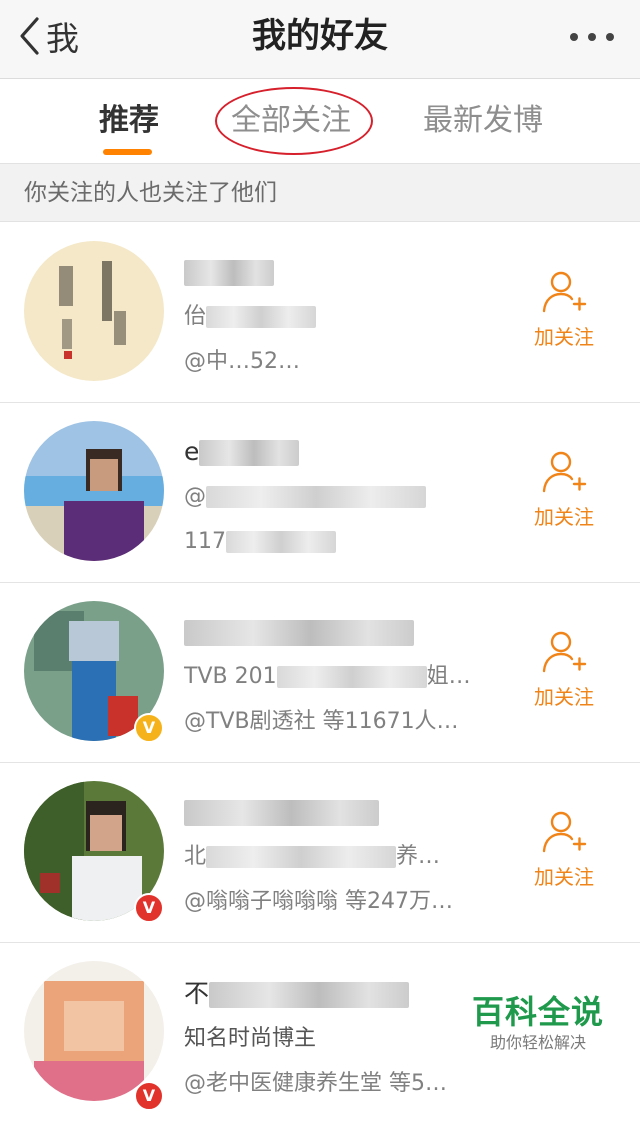 This screenshot has width=640, height=1122. Describe the element at coordinates (334, 542) in the screenshot. I see `mutual-followers: 117` at that location.